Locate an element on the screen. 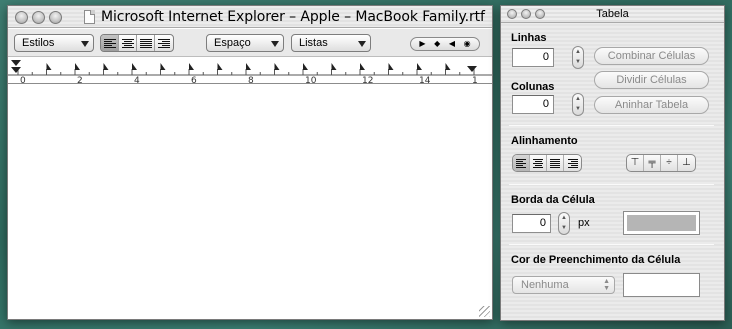 This screenshot has width=732, height=329. play-icon: ▶ is located at coordinates (422, 44).